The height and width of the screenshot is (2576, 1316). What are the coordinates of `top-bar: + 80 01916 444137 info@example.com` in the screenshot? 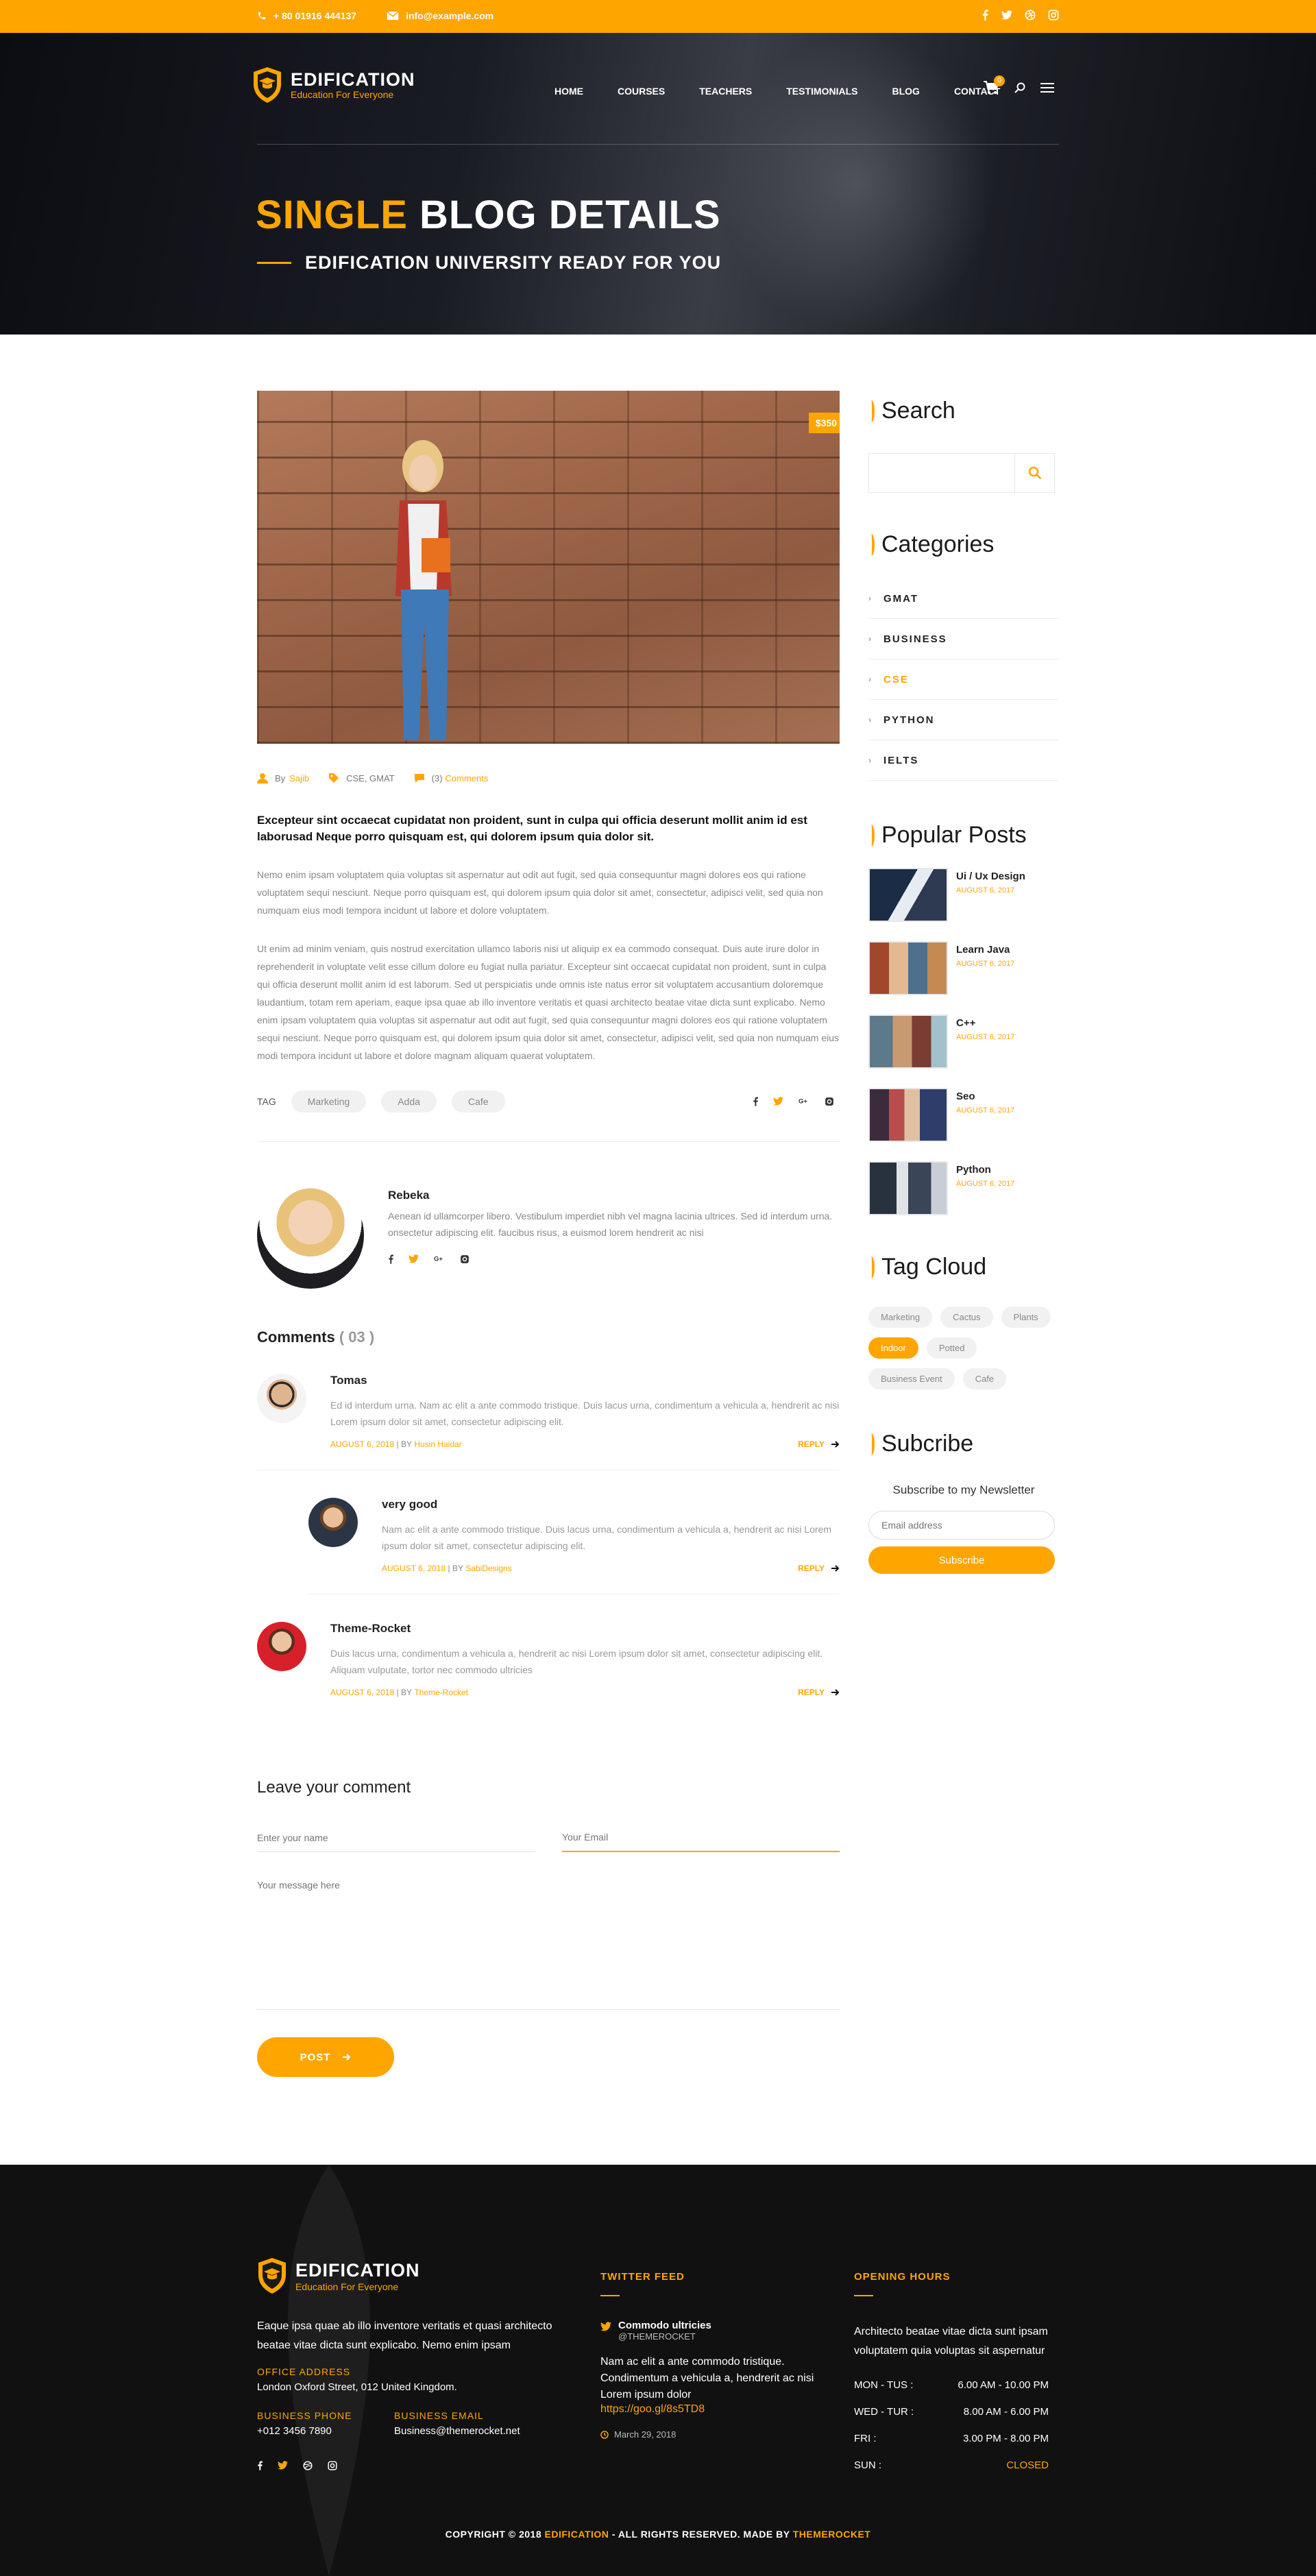 It's located at (658, 16).